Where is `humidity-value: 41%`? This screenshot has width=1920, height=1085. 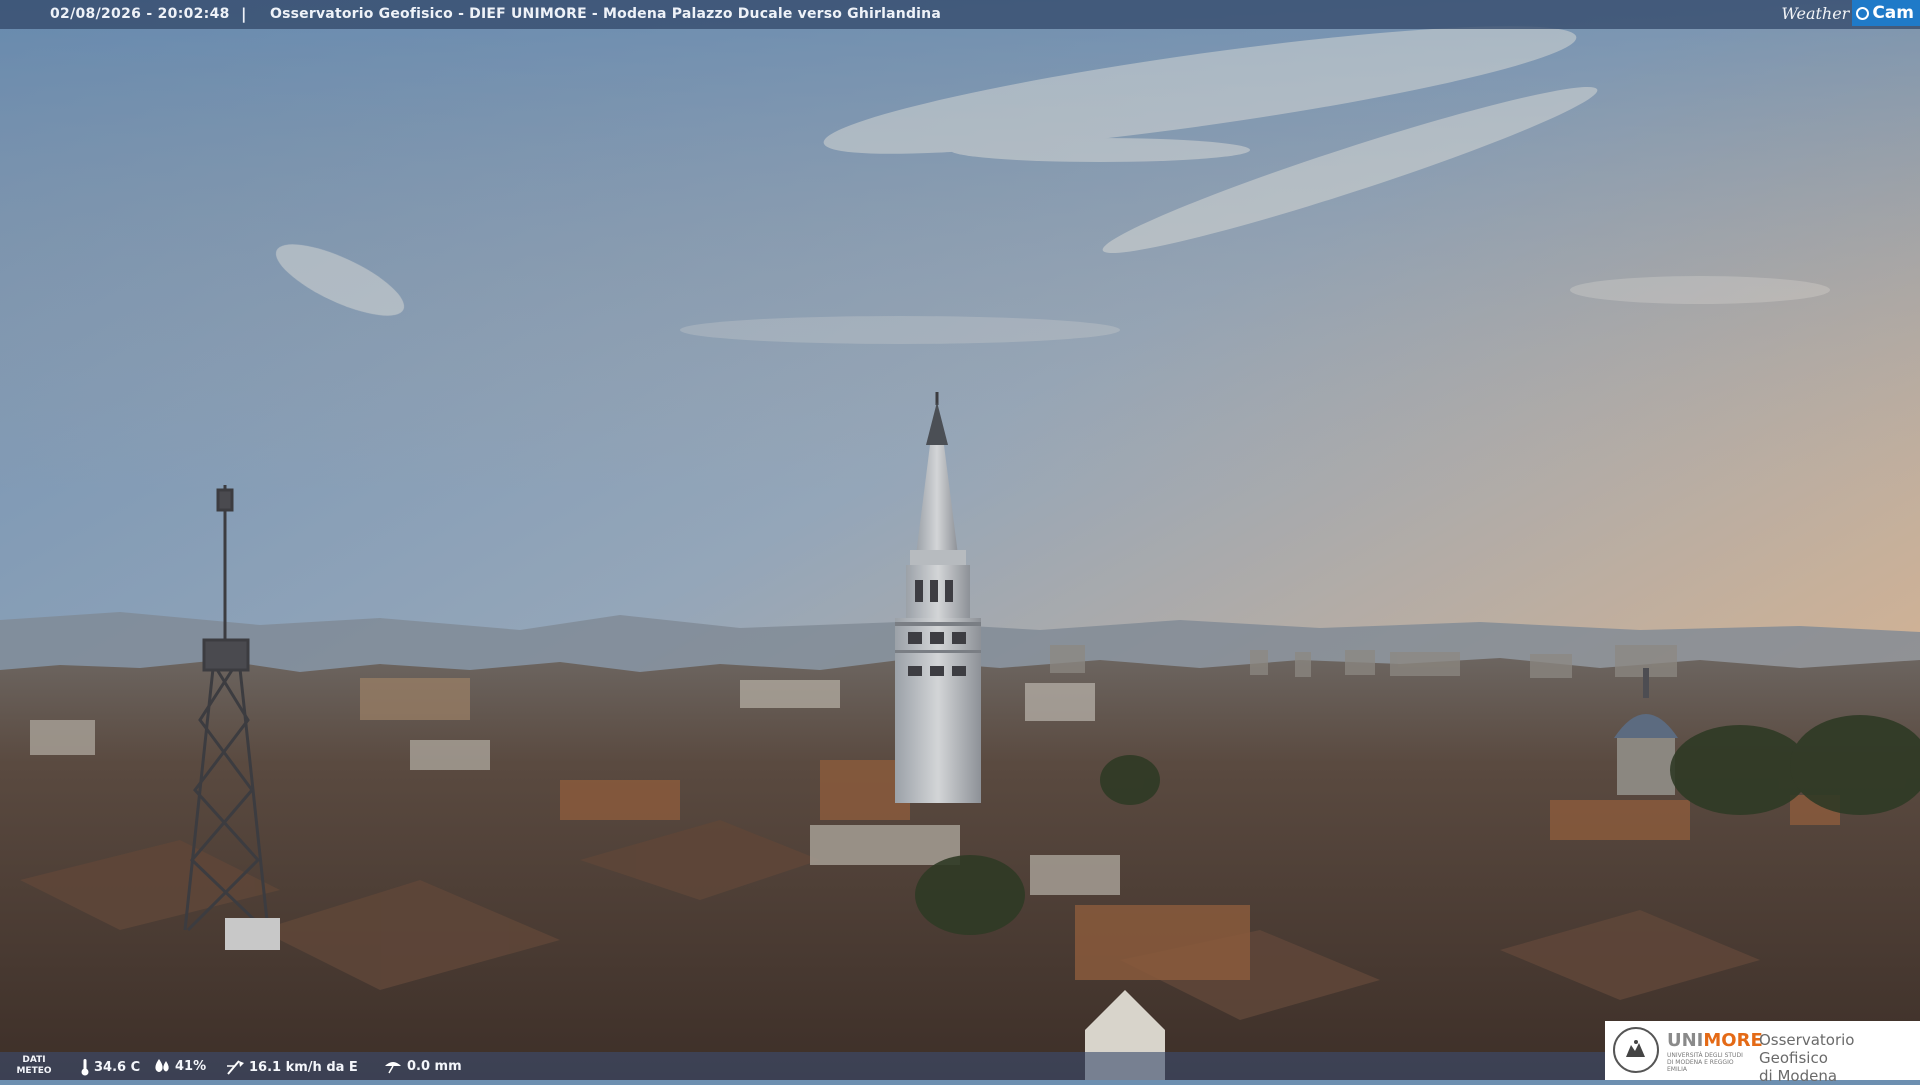
humidity-value: 41% is located at coordinates (191, 1066).